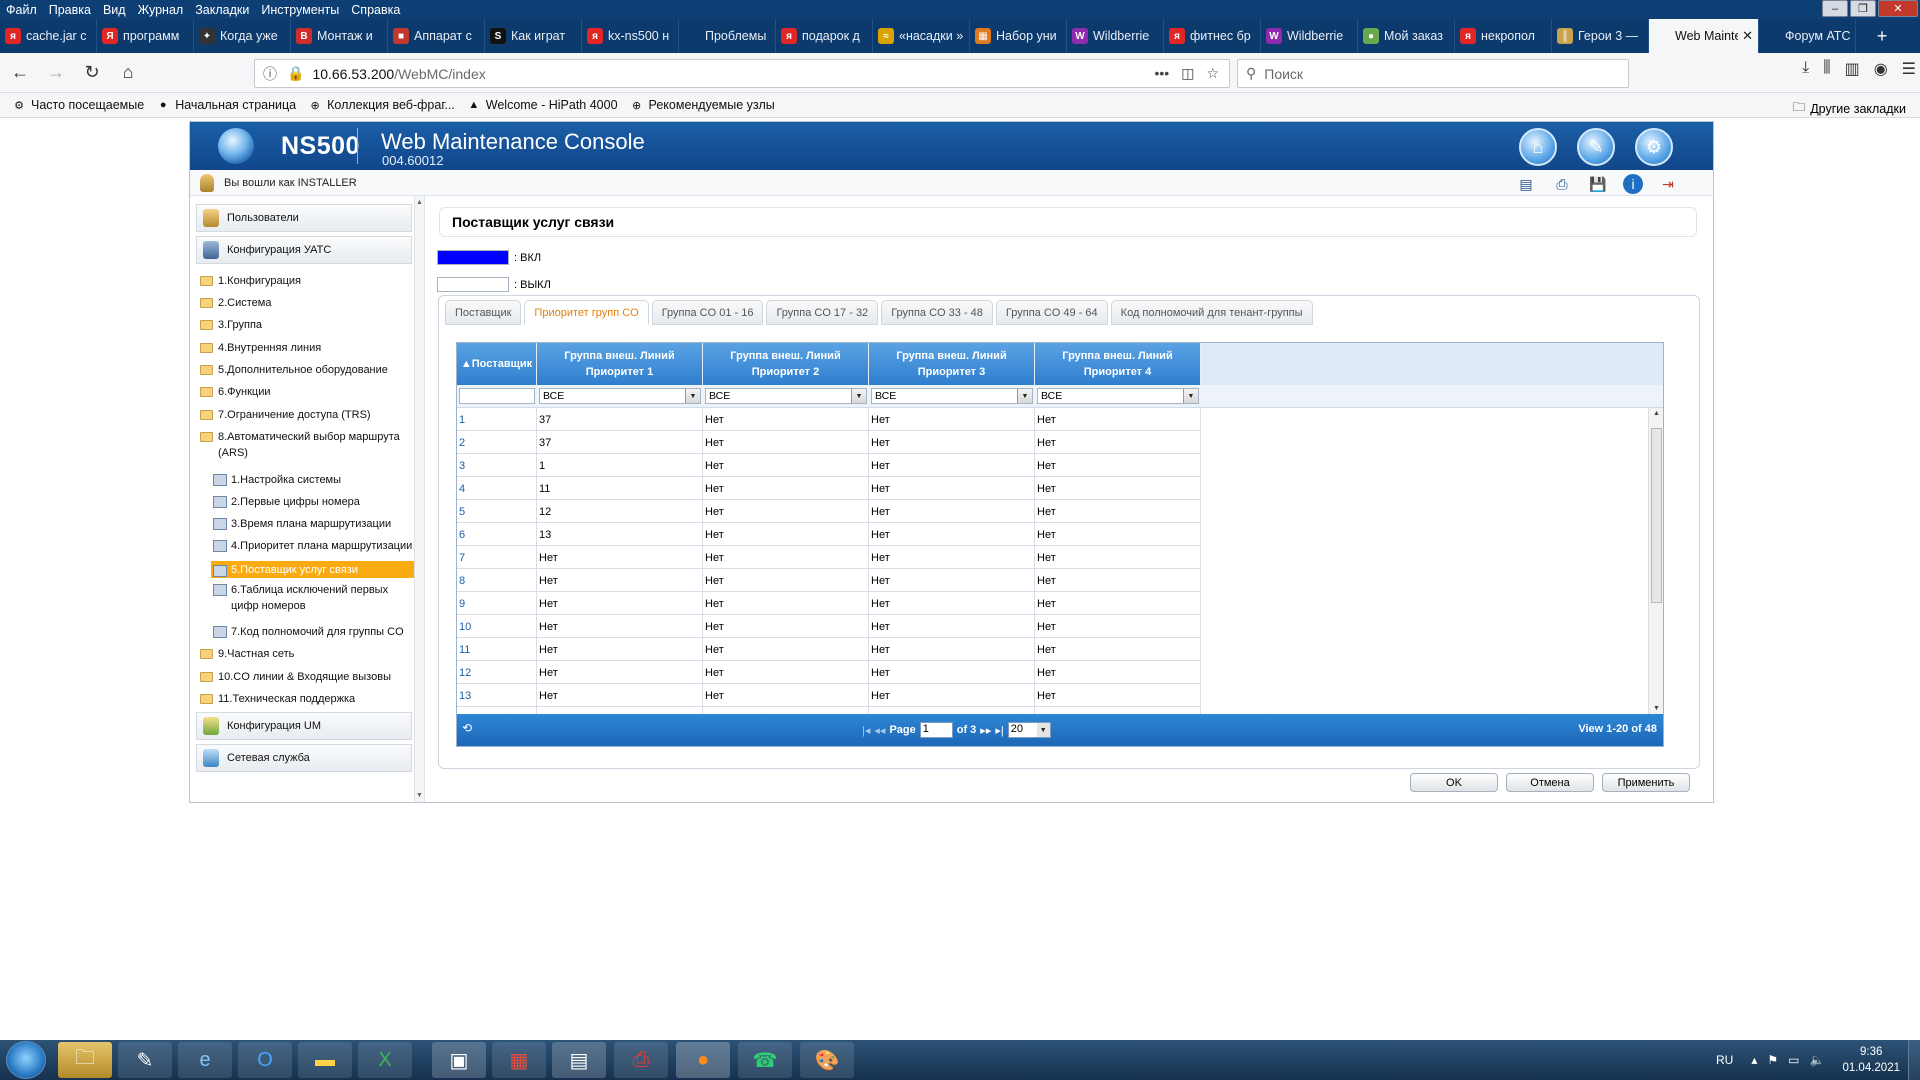 This screenshot has height=1080, width=1920. Describe the element at coordinates (313, 546) in the screenshot. I see `sidebar-subitem-routing-priority: 4.Приоритет плана маршрутизации` at that location.